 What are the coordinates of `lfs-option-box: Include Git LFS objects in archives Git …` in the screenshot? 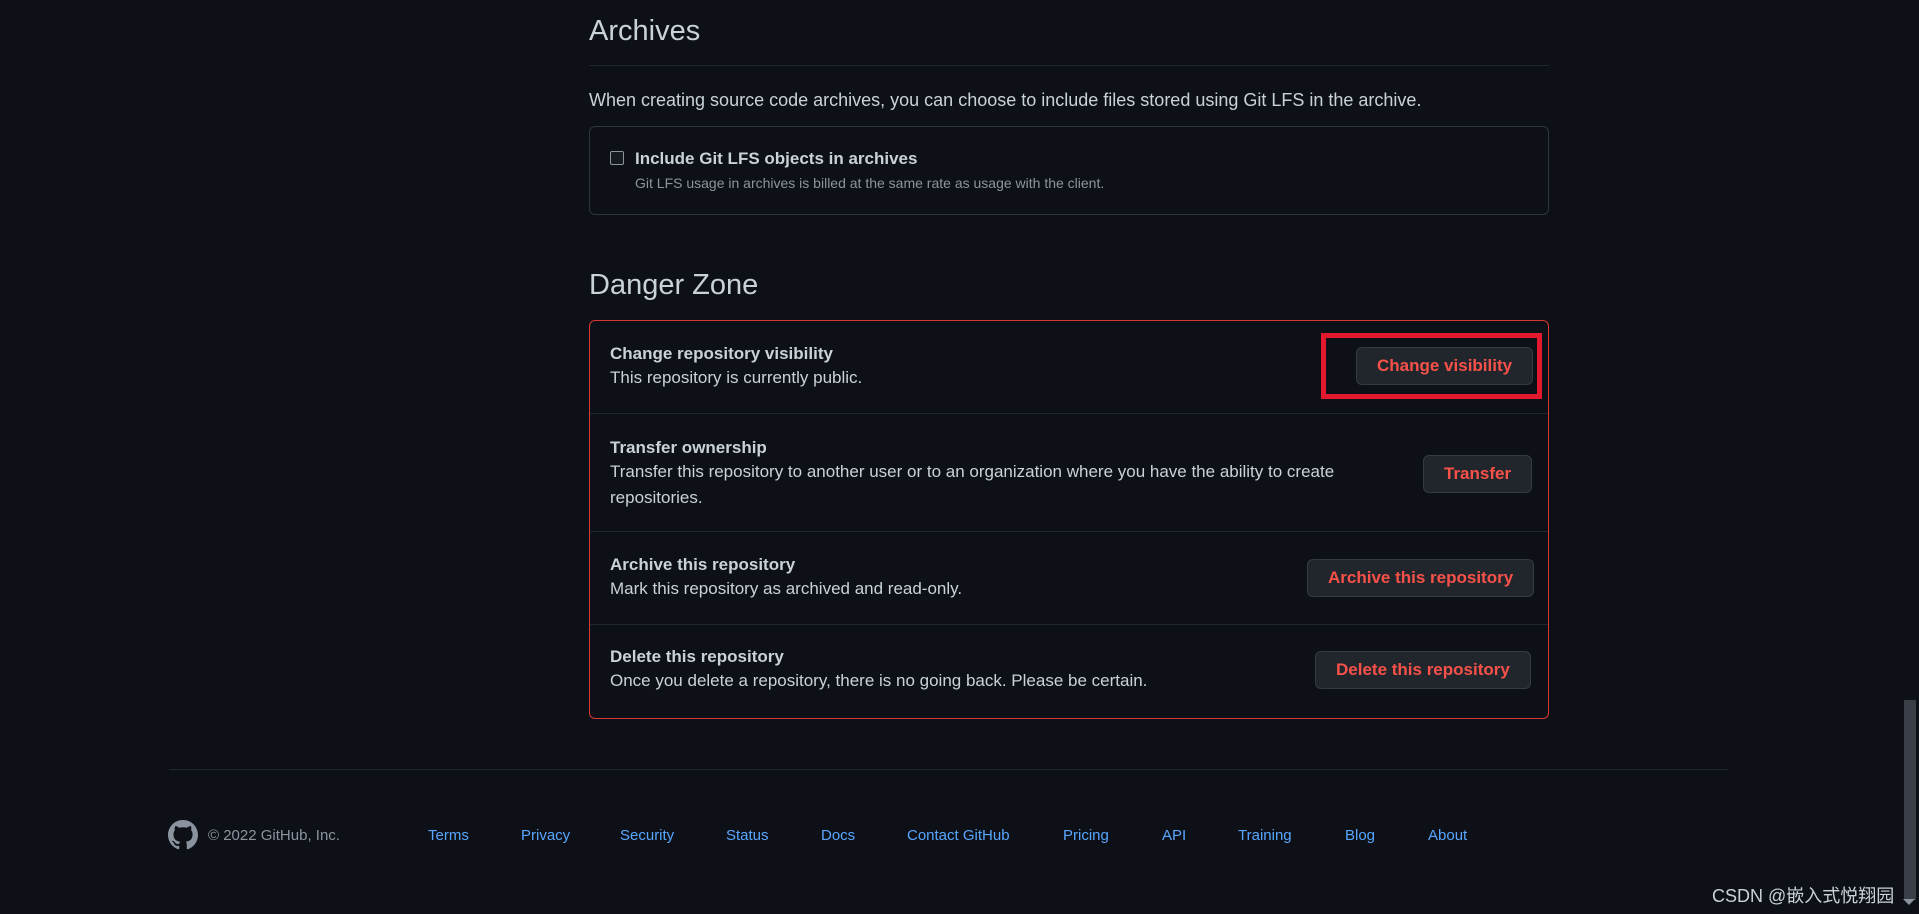 It's located at (1069, 170).